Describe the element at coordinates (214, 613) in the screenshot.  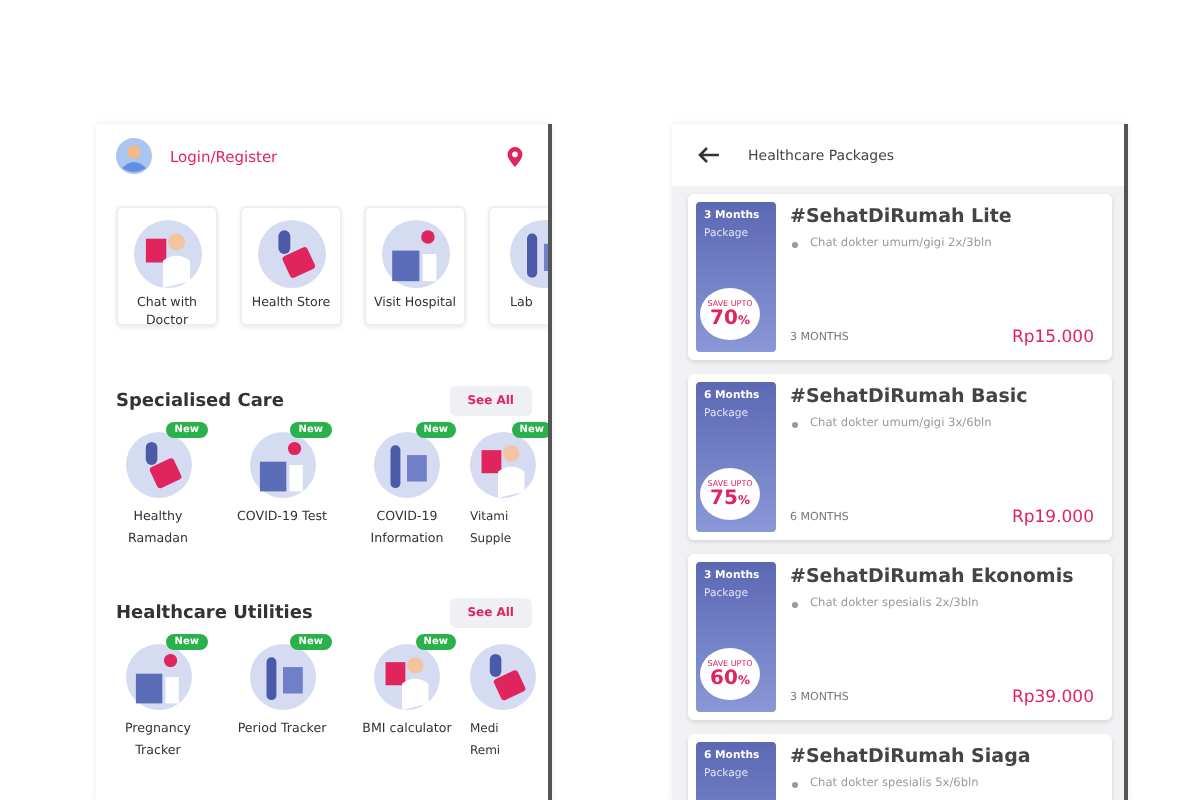
I see `section-title: Healthcare Utilities` at that location.